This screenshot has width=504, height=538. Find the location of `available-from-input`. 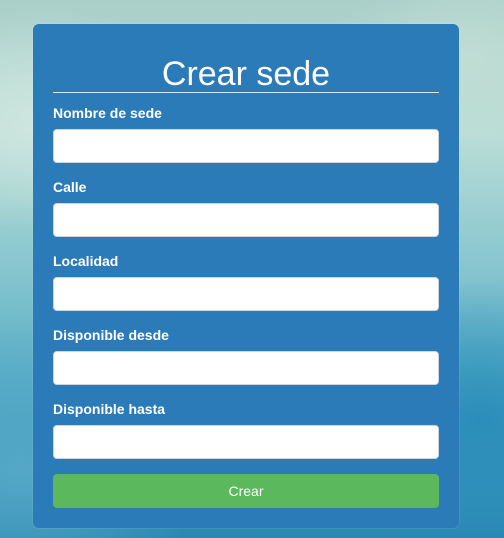

available-from-input is located at coordinates (246, 368).